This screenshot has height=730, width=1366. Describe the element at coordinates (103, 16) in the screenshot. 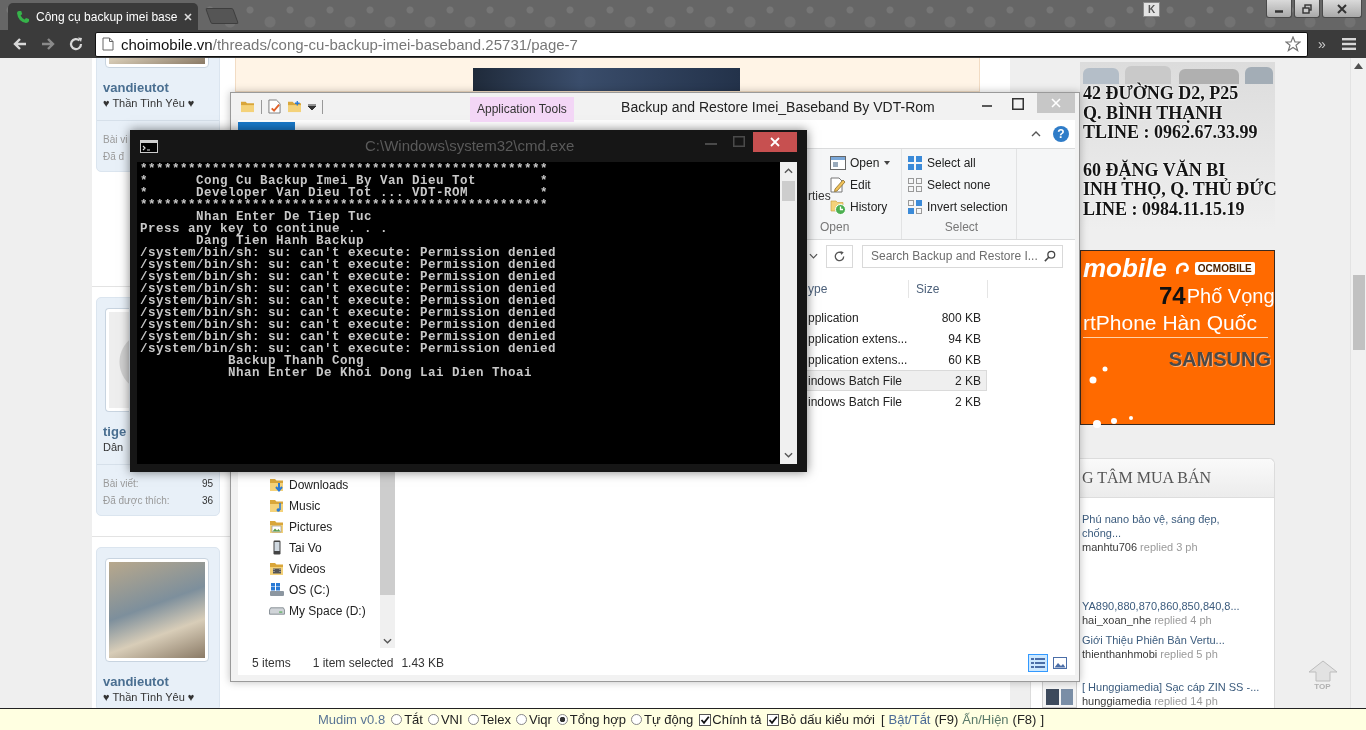

I see `browser-tab: Công cụ backup imei base` at that location.